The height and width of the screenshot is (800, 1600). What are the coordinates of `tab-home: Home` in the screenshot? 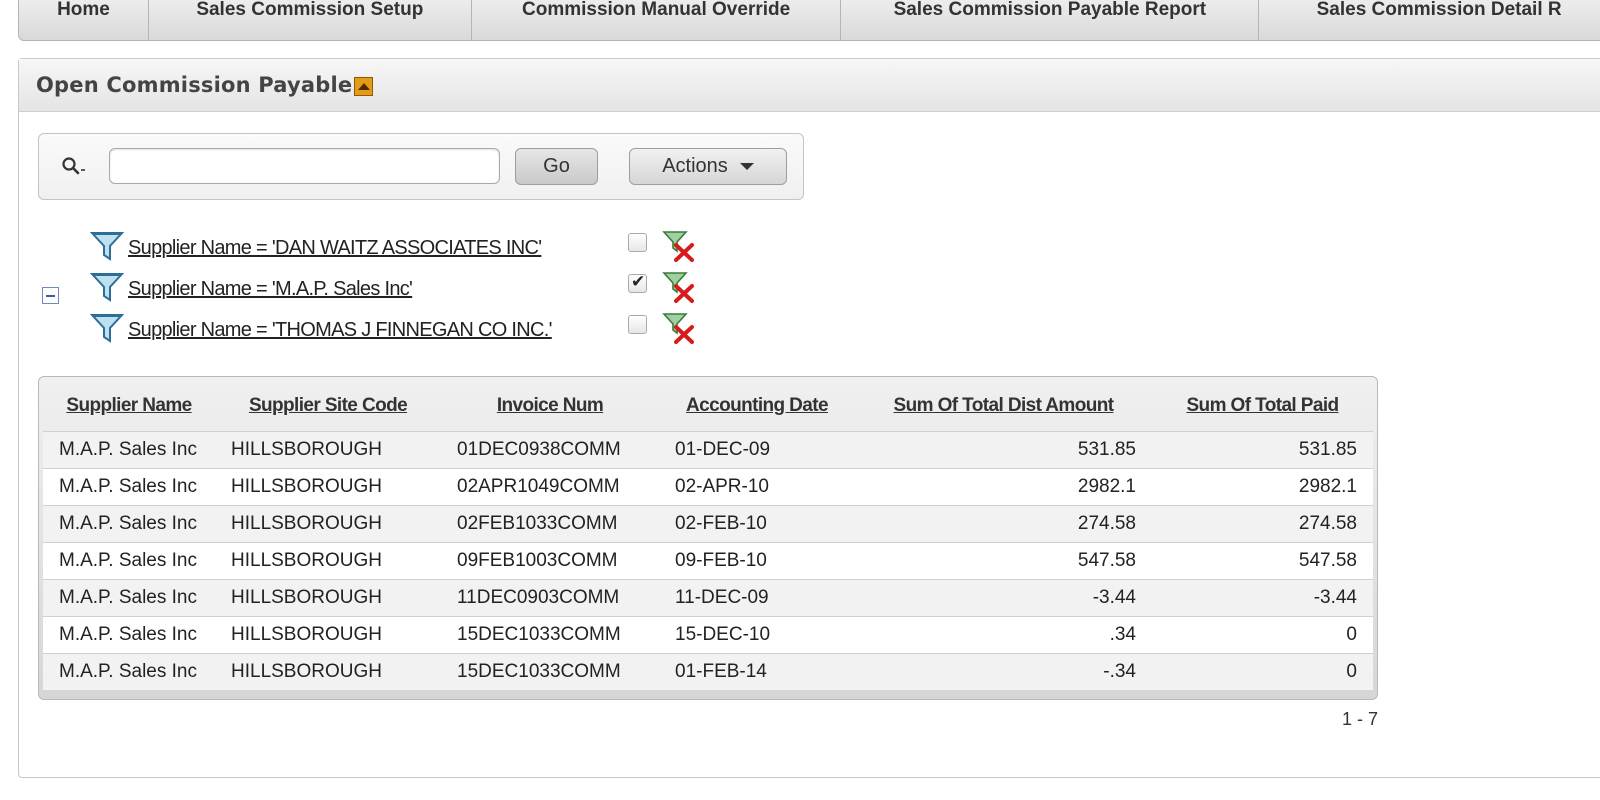 It's located at (84, 20).